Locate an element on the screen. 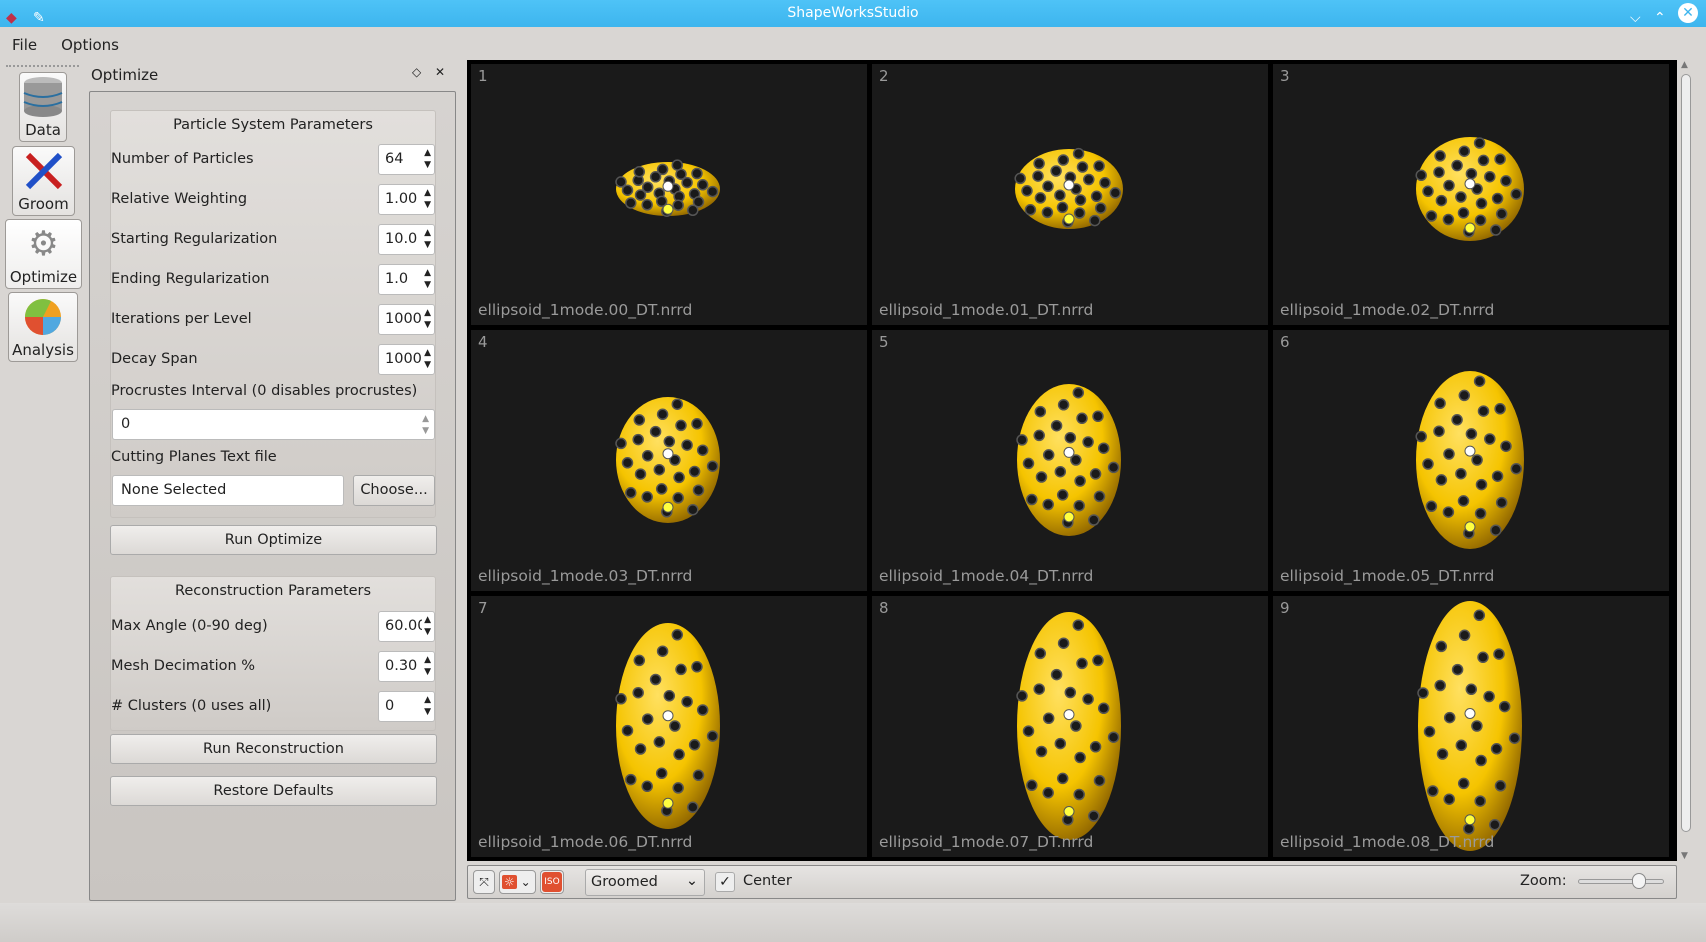 The image size is (1706, 942). toolbar-grip is located at coordinates (42, 66).